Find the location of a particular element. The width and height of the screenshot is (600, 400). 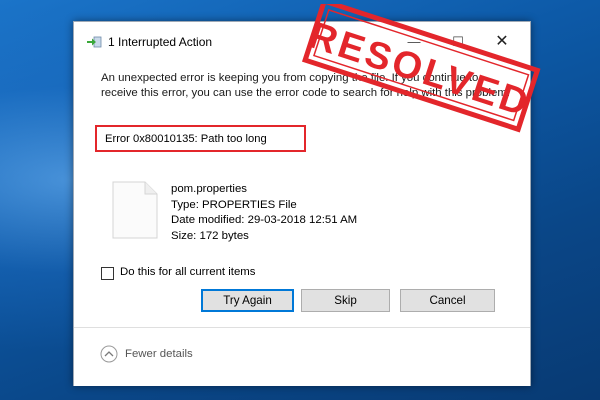

try-again-button: Try Again is located at coordinates (247, 300).